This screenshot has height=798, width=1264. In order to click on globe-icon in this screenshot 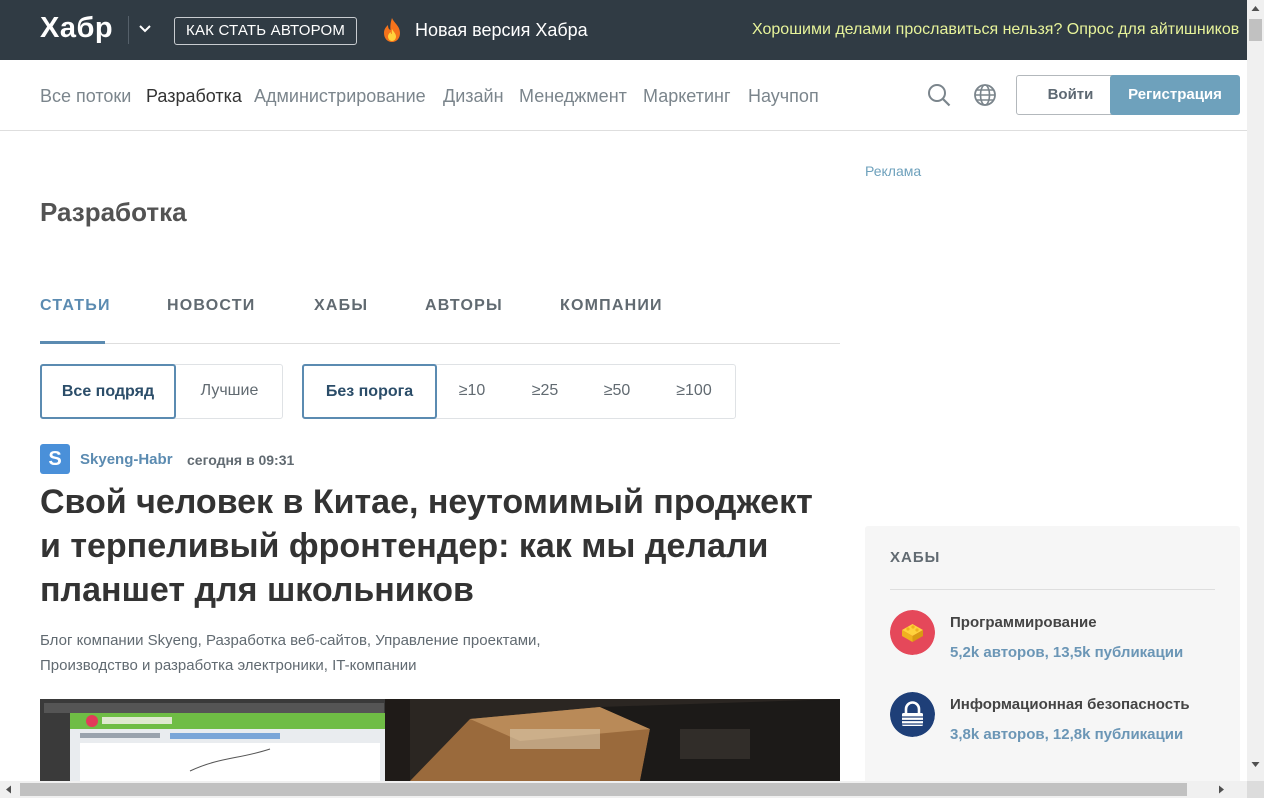, I will do `click(985, 95)`.